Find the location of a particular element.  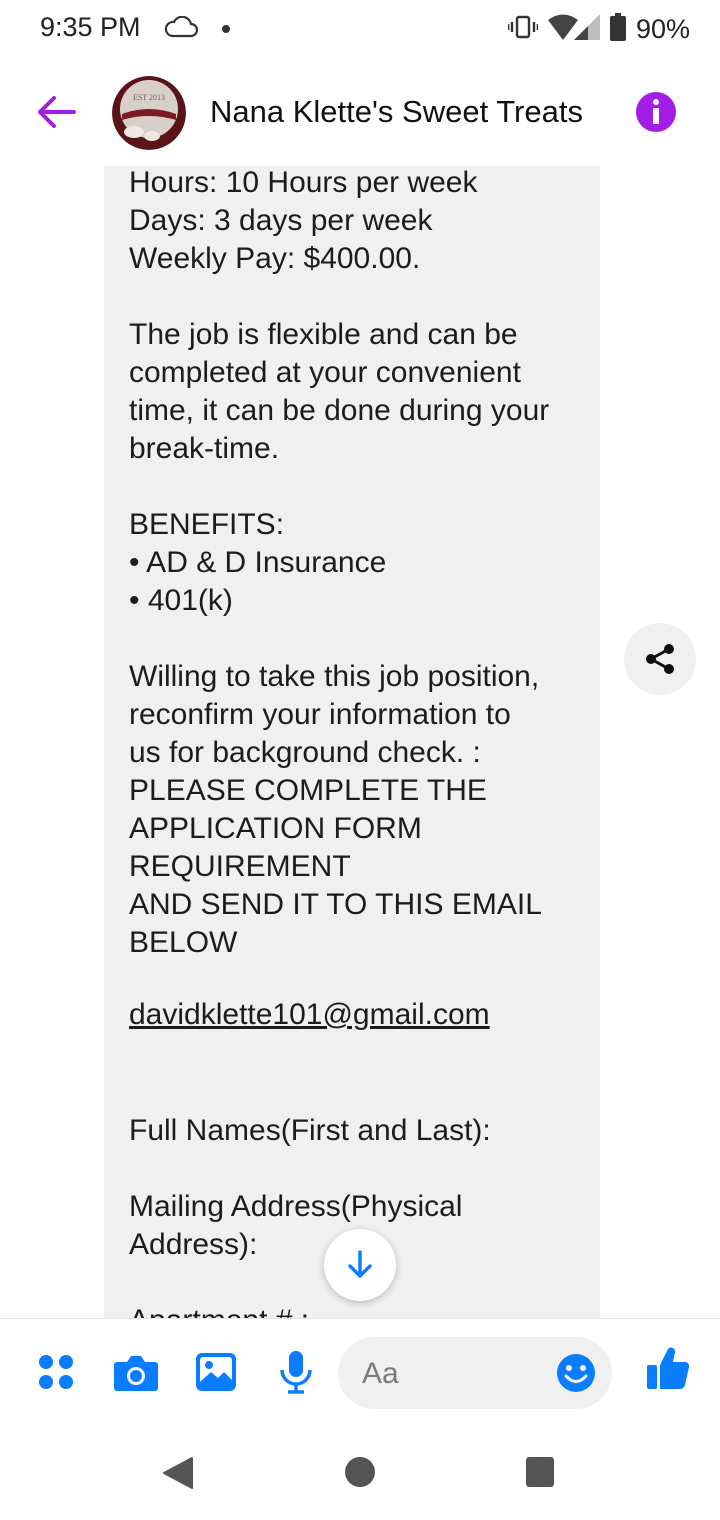

message-line: APPLICATION FORM is located at coordinates (275, 828).